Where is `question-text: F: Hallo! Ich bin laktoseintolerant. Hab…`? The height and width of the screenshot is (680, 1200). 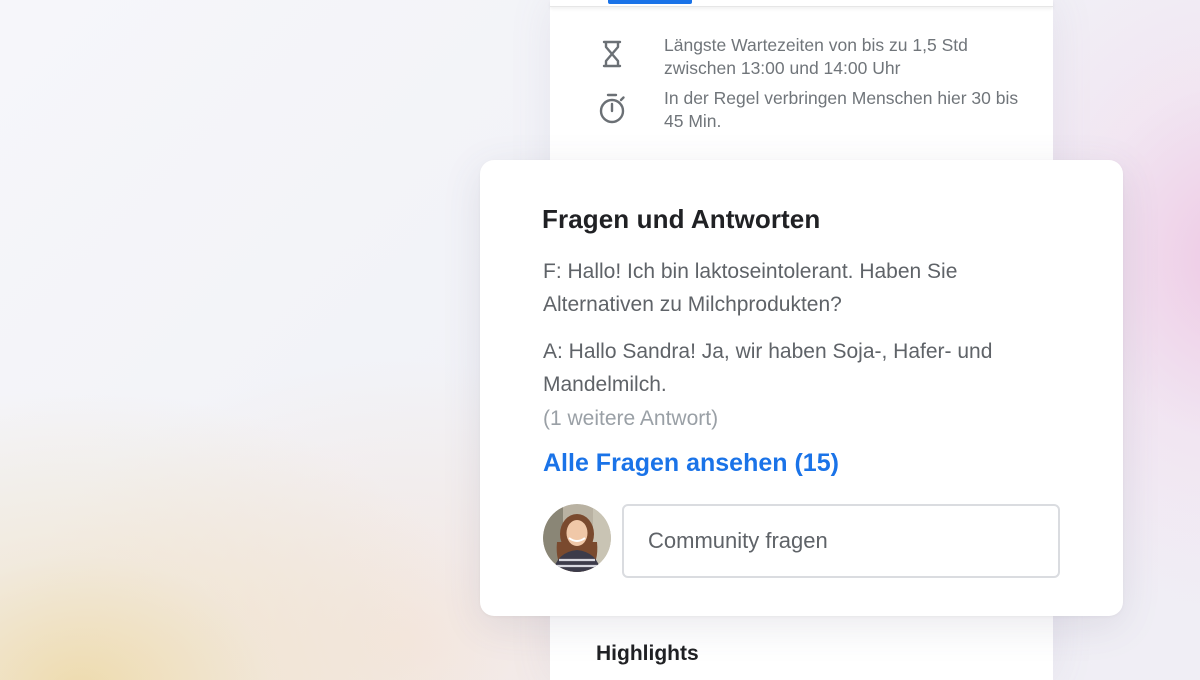
question-text: F: Hallo! Ich bin laktoseintolerant. Hab… is located at coordinates (750, 288).